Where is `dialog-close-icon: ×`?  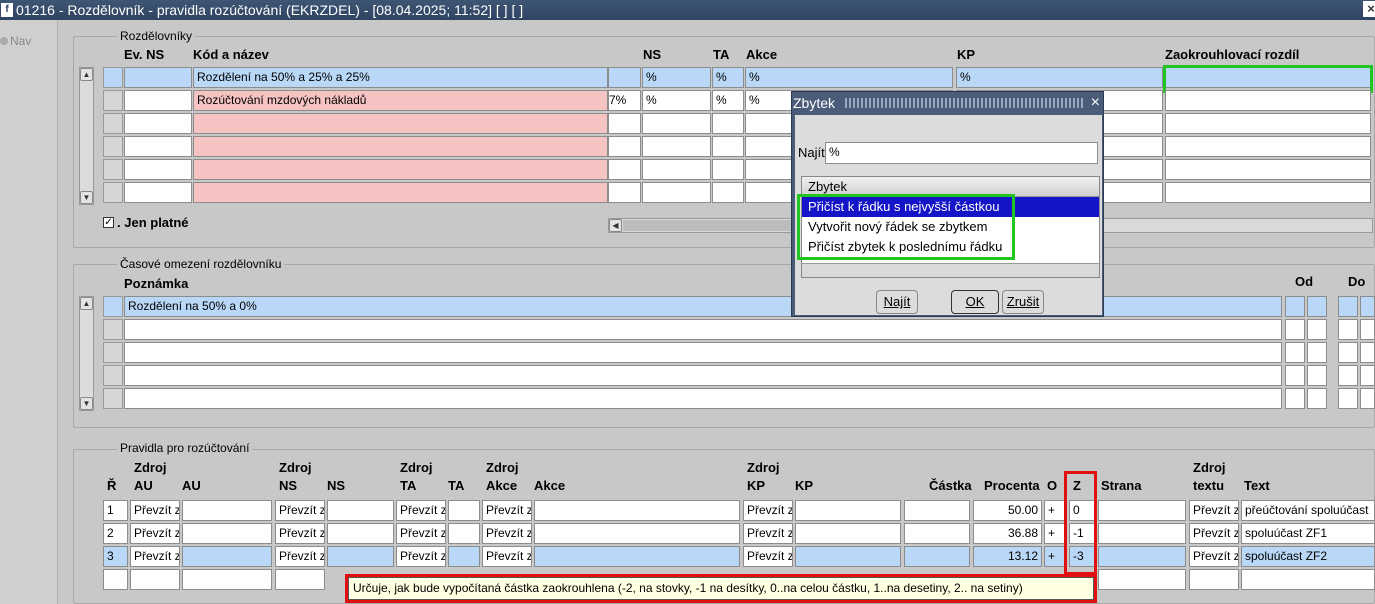 dialog-close-icon: × is located at coordinates (1095, 103).